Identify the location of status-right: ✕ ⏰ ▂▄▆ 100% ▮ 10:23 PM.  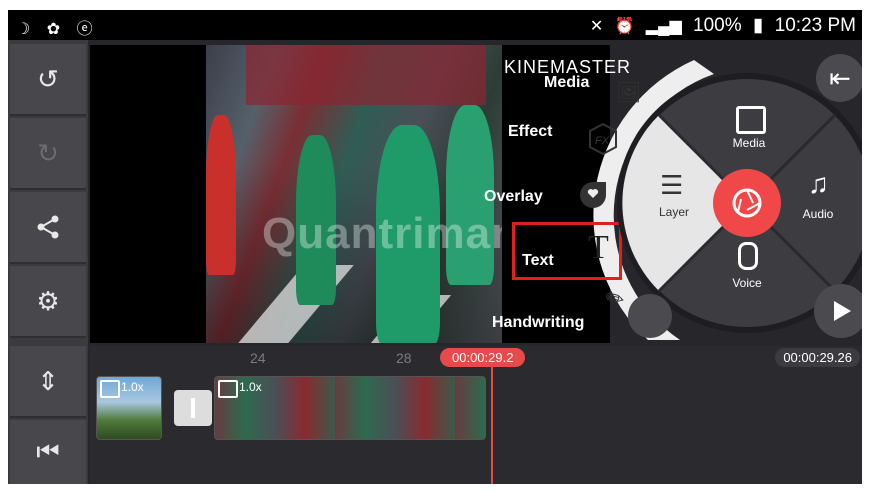
(720, 25).